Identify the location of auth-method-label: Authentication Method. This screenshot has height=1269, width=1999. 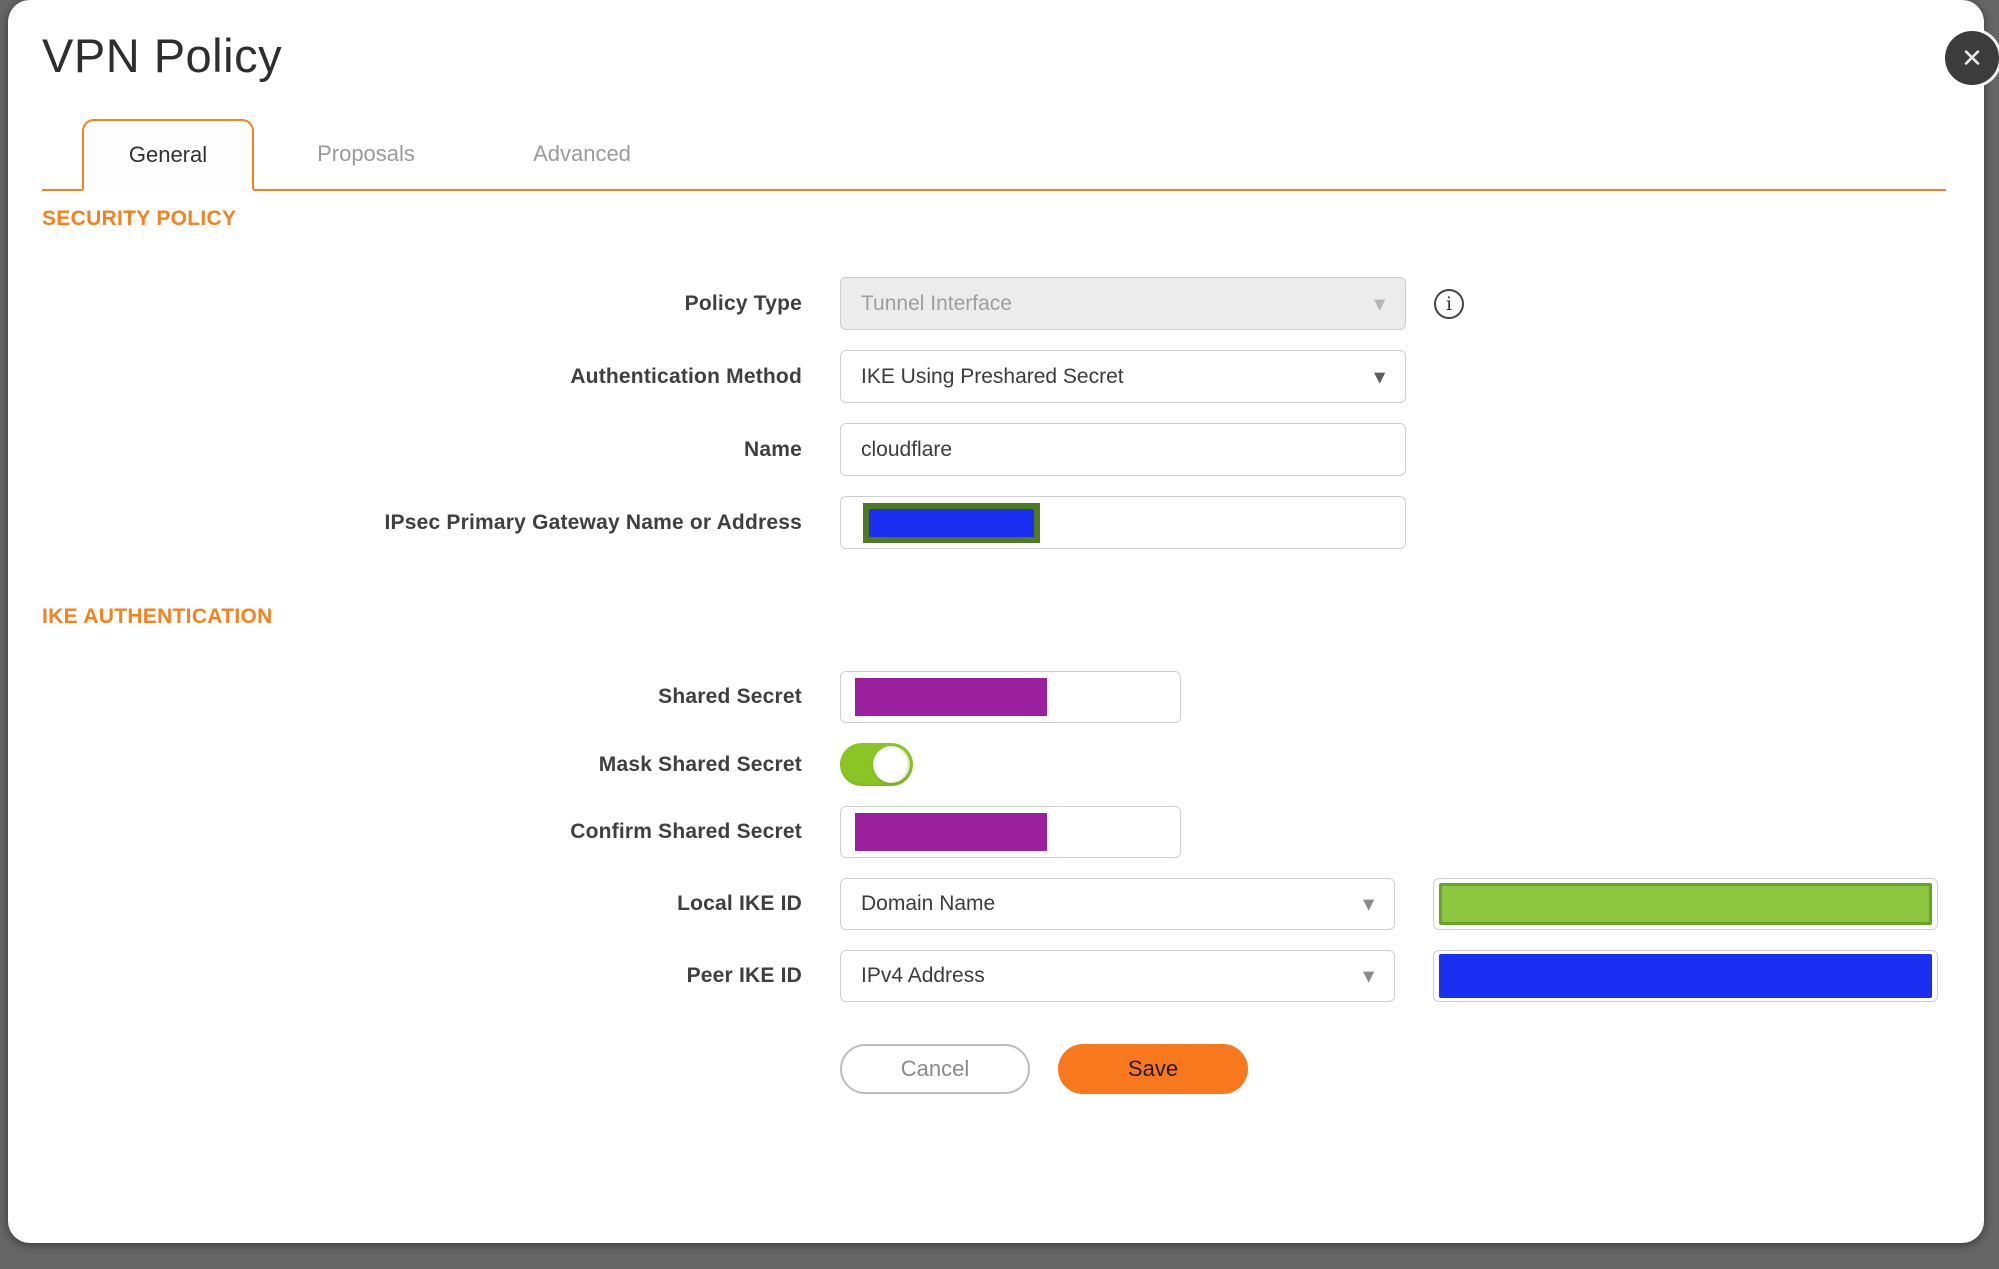
(686, 376).